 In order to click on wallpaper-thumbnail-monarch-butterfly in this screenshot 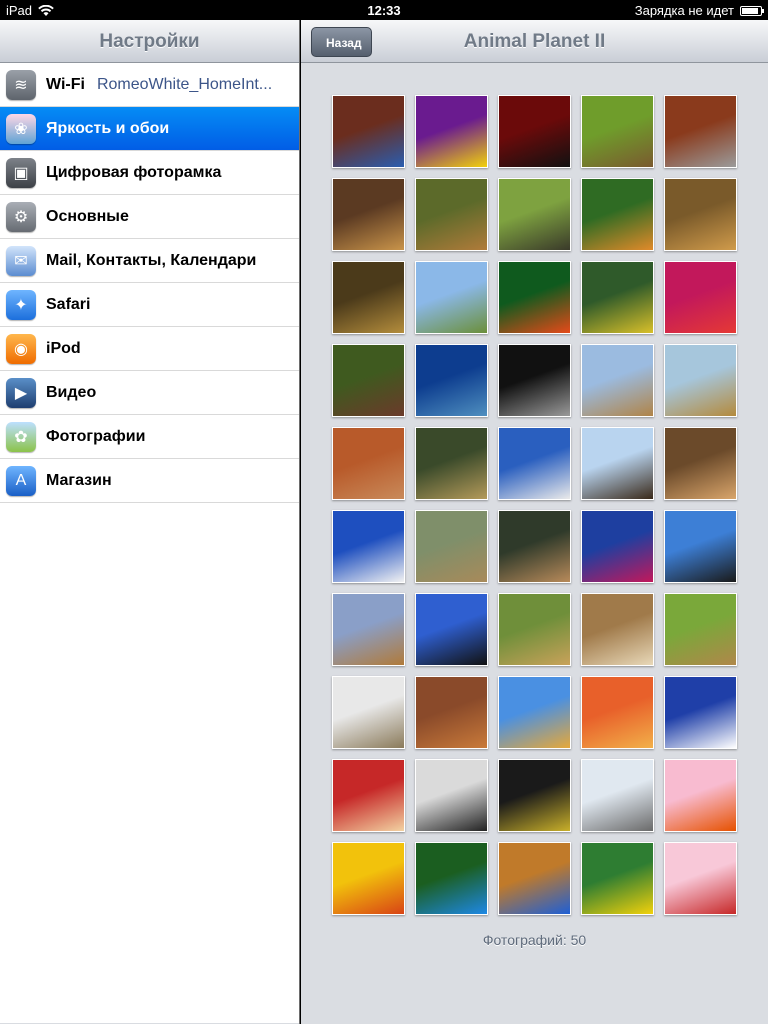, I will do `click(368, 878)`.